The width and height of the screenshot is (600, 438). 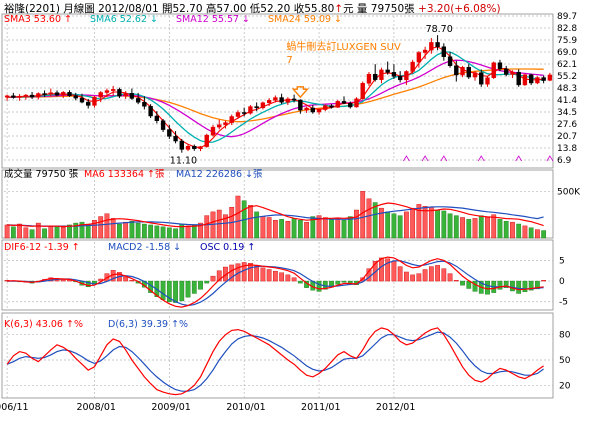 What do you see at coordinates (395, 407) in the screenshot?
I see `x-tick-label: 2012/01` at bounding box center [395, 407].